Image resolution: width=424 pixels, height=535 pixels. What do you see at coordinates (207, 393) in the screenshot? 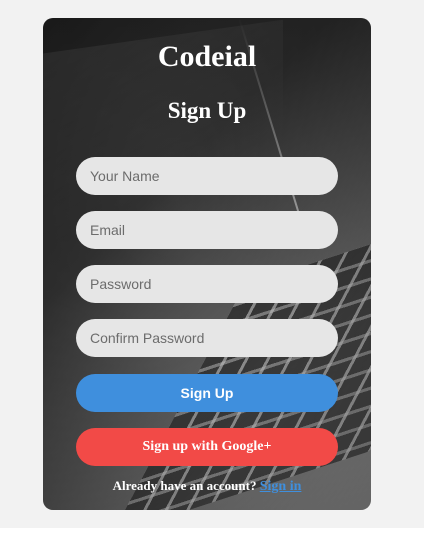
I see `sign-up-button: Sign Up` at bounding box center [207, 393].